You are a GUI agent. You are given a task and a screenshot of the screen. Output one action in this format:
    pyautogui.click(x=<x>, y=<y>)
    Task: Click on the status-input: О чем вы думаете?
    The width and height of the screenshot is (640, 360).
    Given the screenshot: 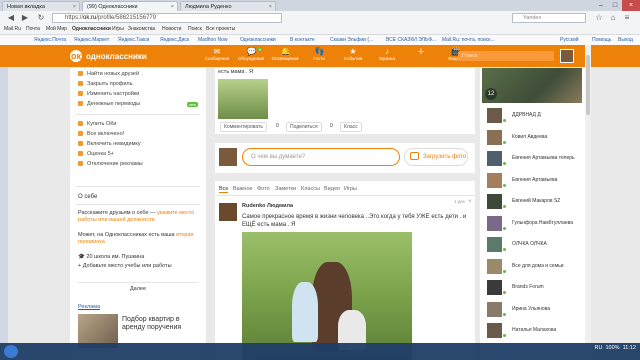 What is the action you would take?
    pyautogui.click(x=321, y=157)
    